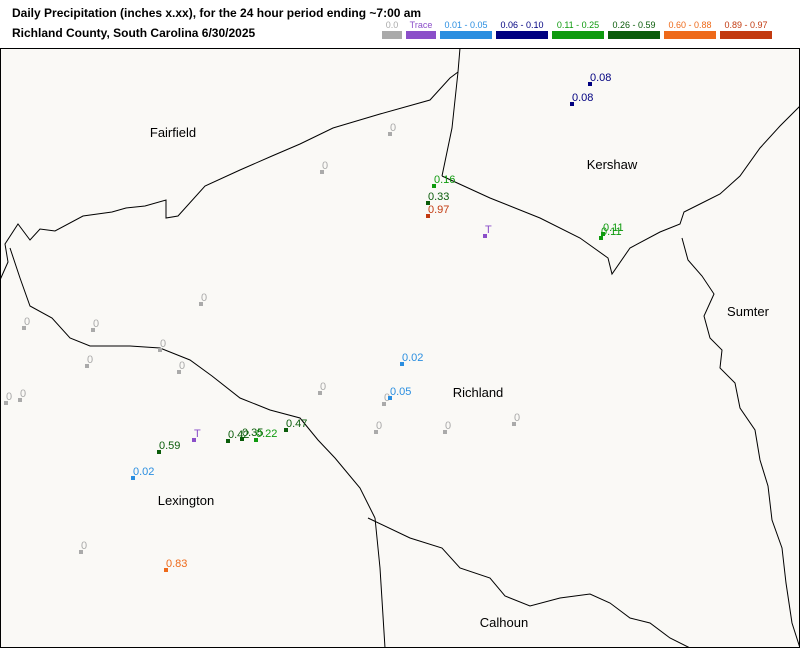 The width and height of the screenshot is (800, 650). Describe the element at coordinates (466, 25) in the screenshot. I see `legend-label: 0.01 - 0.05` at that location.